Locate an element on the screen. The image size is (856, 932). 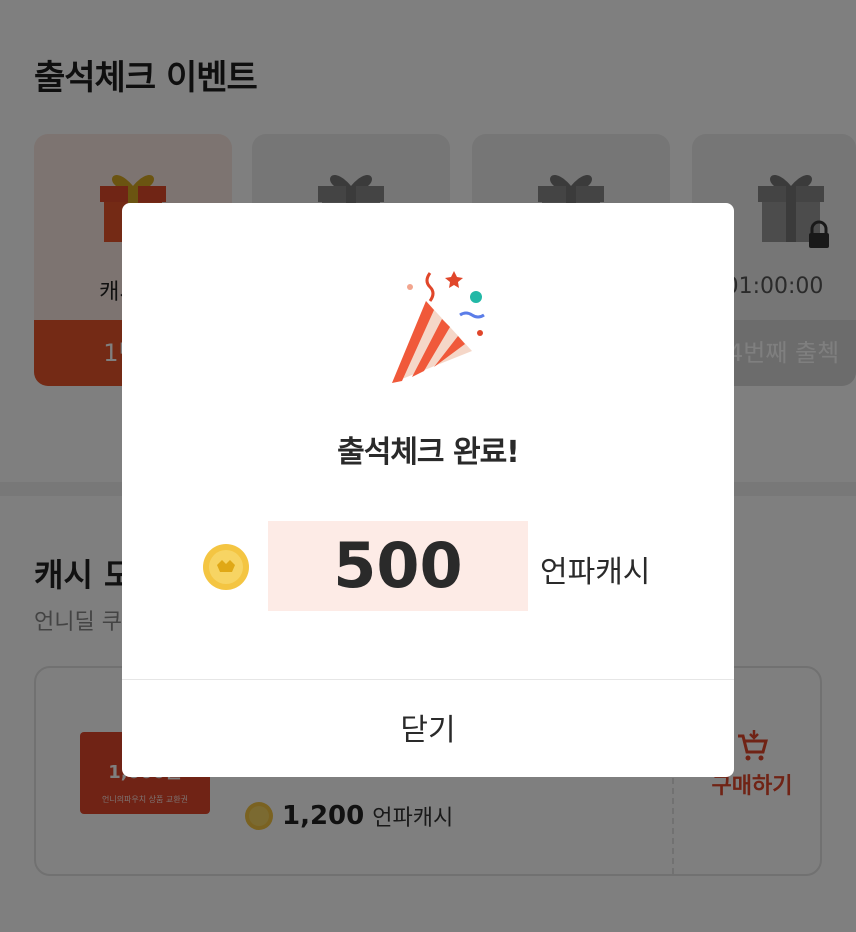
modal-title: 출석체크 완료! is located at coordinates (428, 452).